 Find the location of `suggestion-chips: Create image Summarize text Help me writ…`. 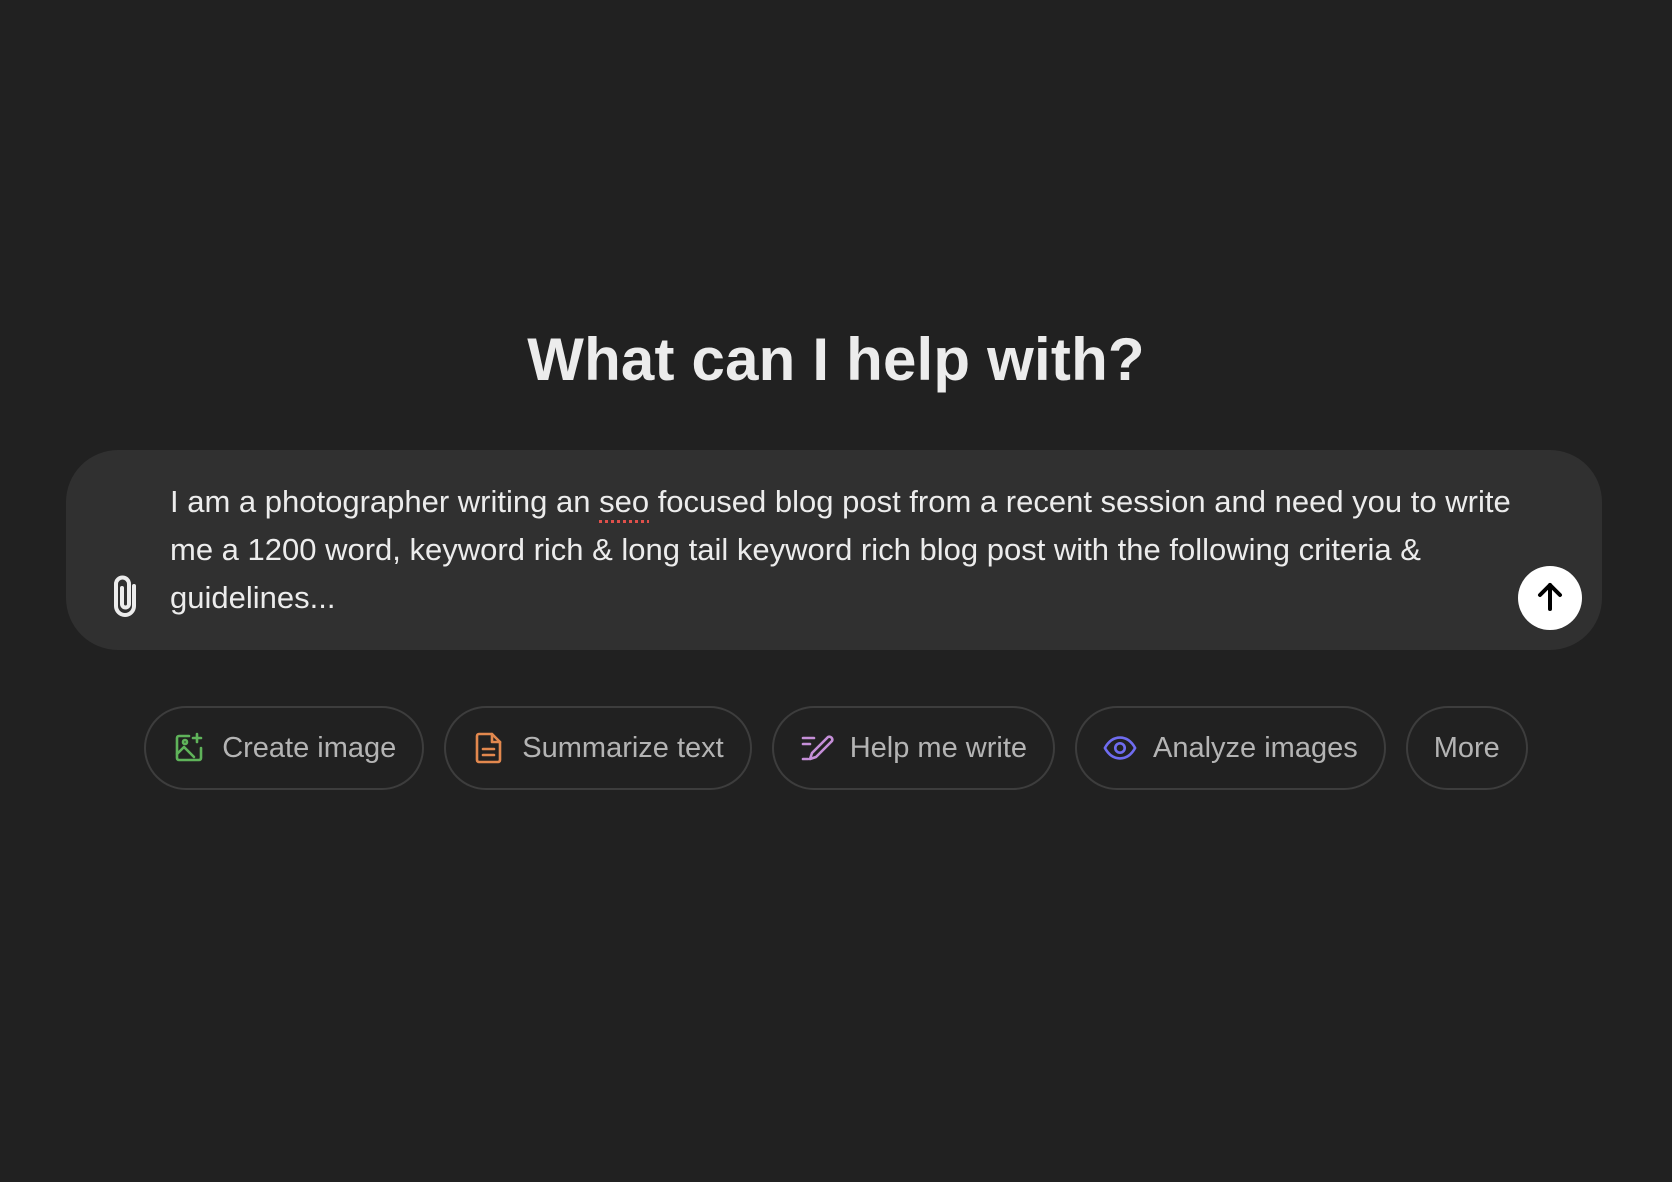

suggestion-chips: Create image Summarize text Help me writ… is located at coordinates (836, 748).